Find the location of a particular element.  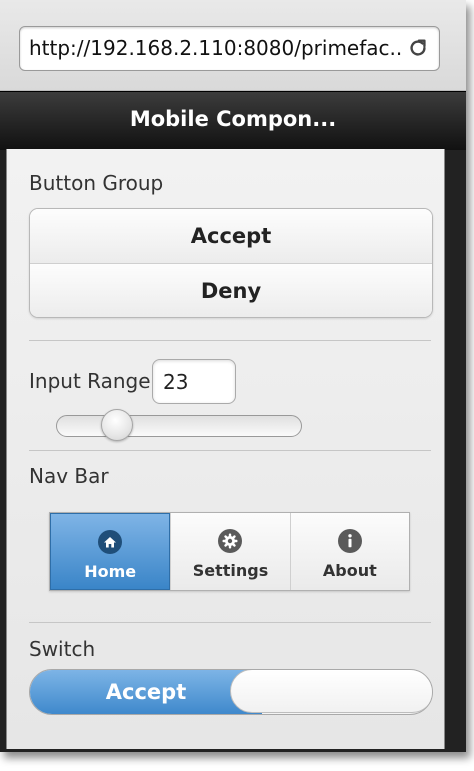

info-icon is located at coordinates (349, 541).